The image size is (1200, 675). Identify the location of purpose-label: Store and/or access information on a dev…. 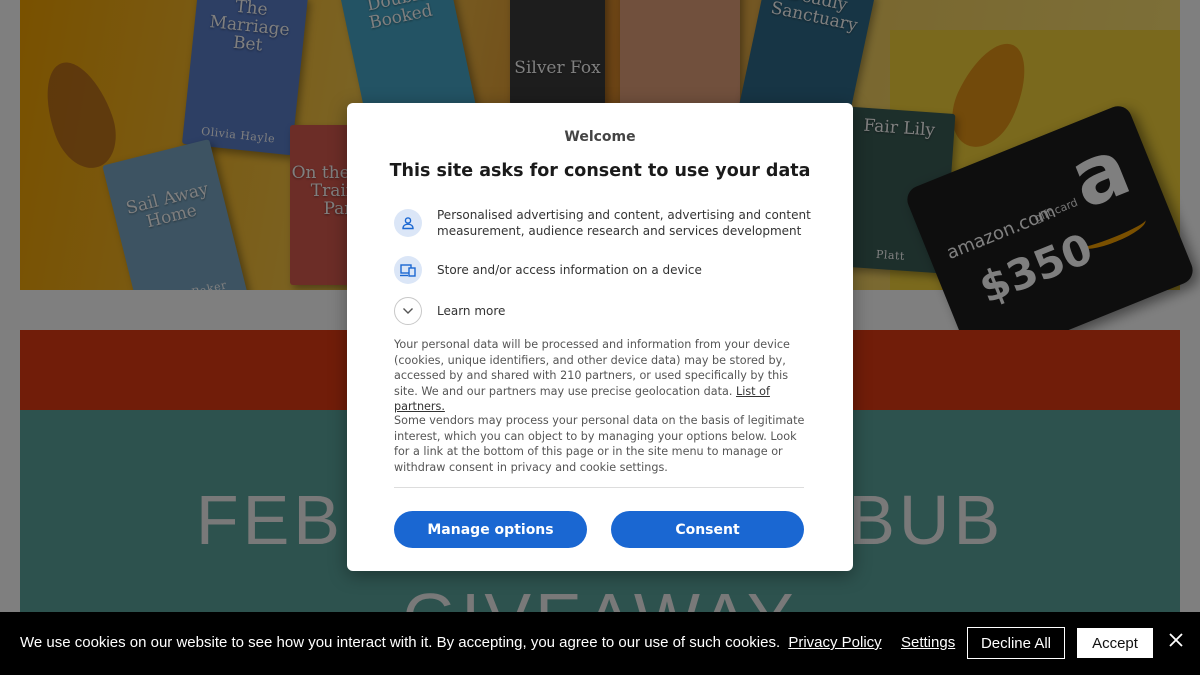
(569, 270).